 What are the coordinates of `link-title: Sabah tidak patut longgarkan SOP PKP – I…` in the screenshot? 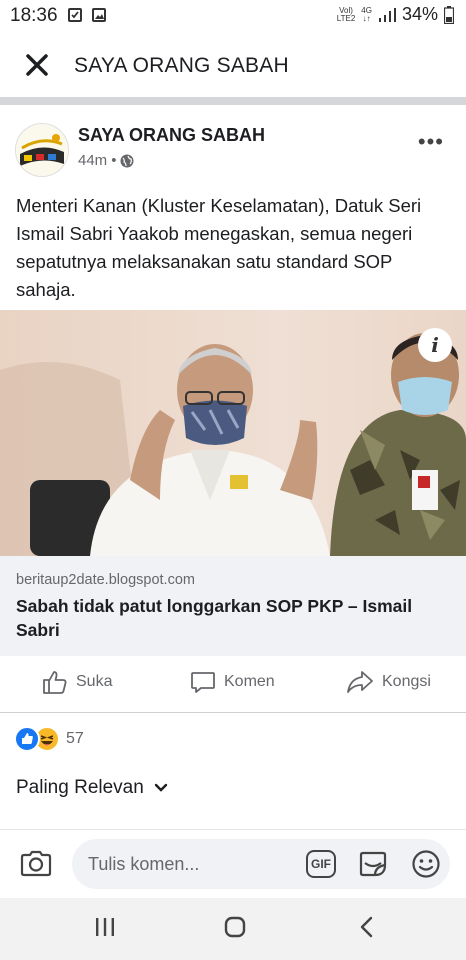 It's located at (231, 618).